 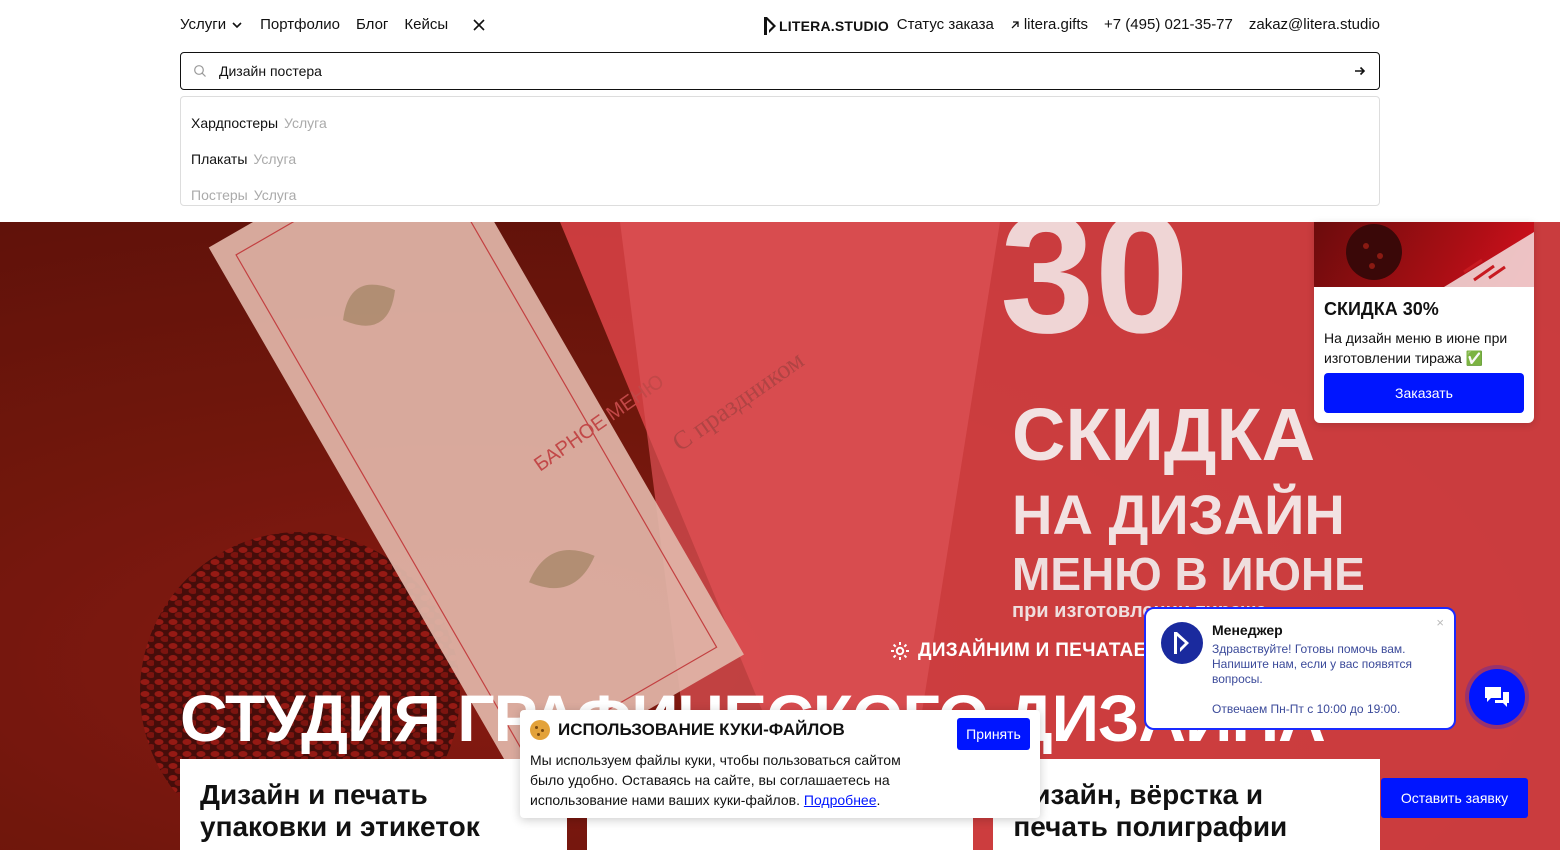 I want to click on phone-link: +7 (495) 021-35-77, so click(x=1168, y=24).